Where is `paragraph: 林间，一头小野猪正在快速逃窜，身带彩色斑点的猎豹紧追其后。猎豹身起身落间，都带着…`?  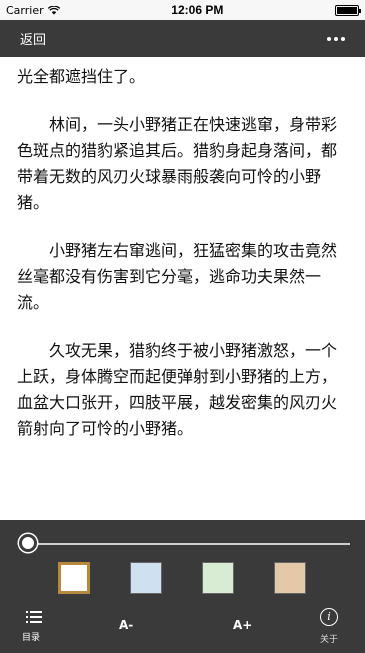
paragraph: 林间，一头小野猪正在快速逃窜，身带彩色斑点的猎豹紧追其后。猎豹身起身落间，都带着… is located at coordinates (177, 163).